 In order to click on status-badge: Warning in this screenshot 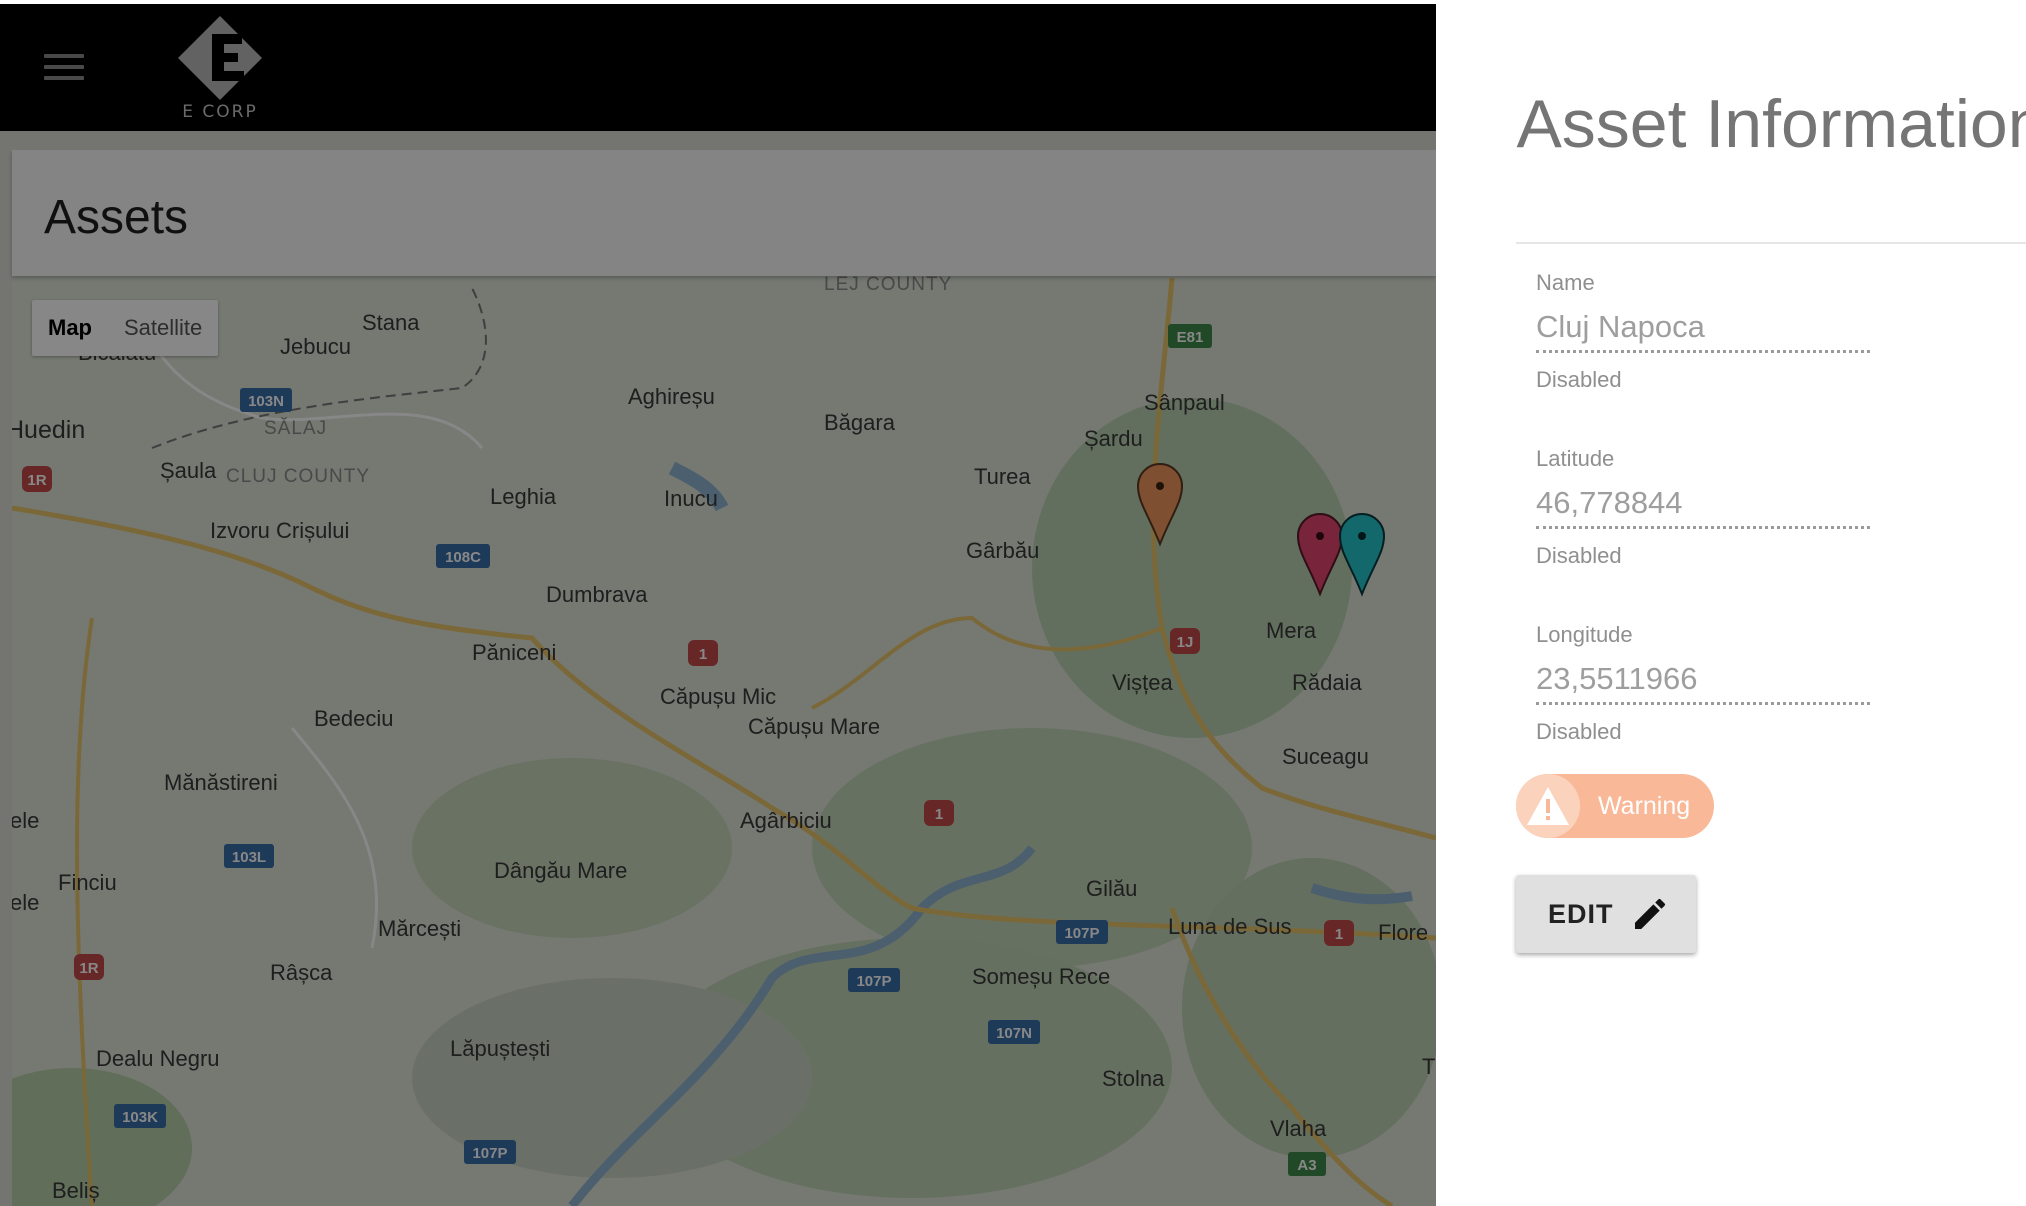, I will do `click(1615, 806)`.